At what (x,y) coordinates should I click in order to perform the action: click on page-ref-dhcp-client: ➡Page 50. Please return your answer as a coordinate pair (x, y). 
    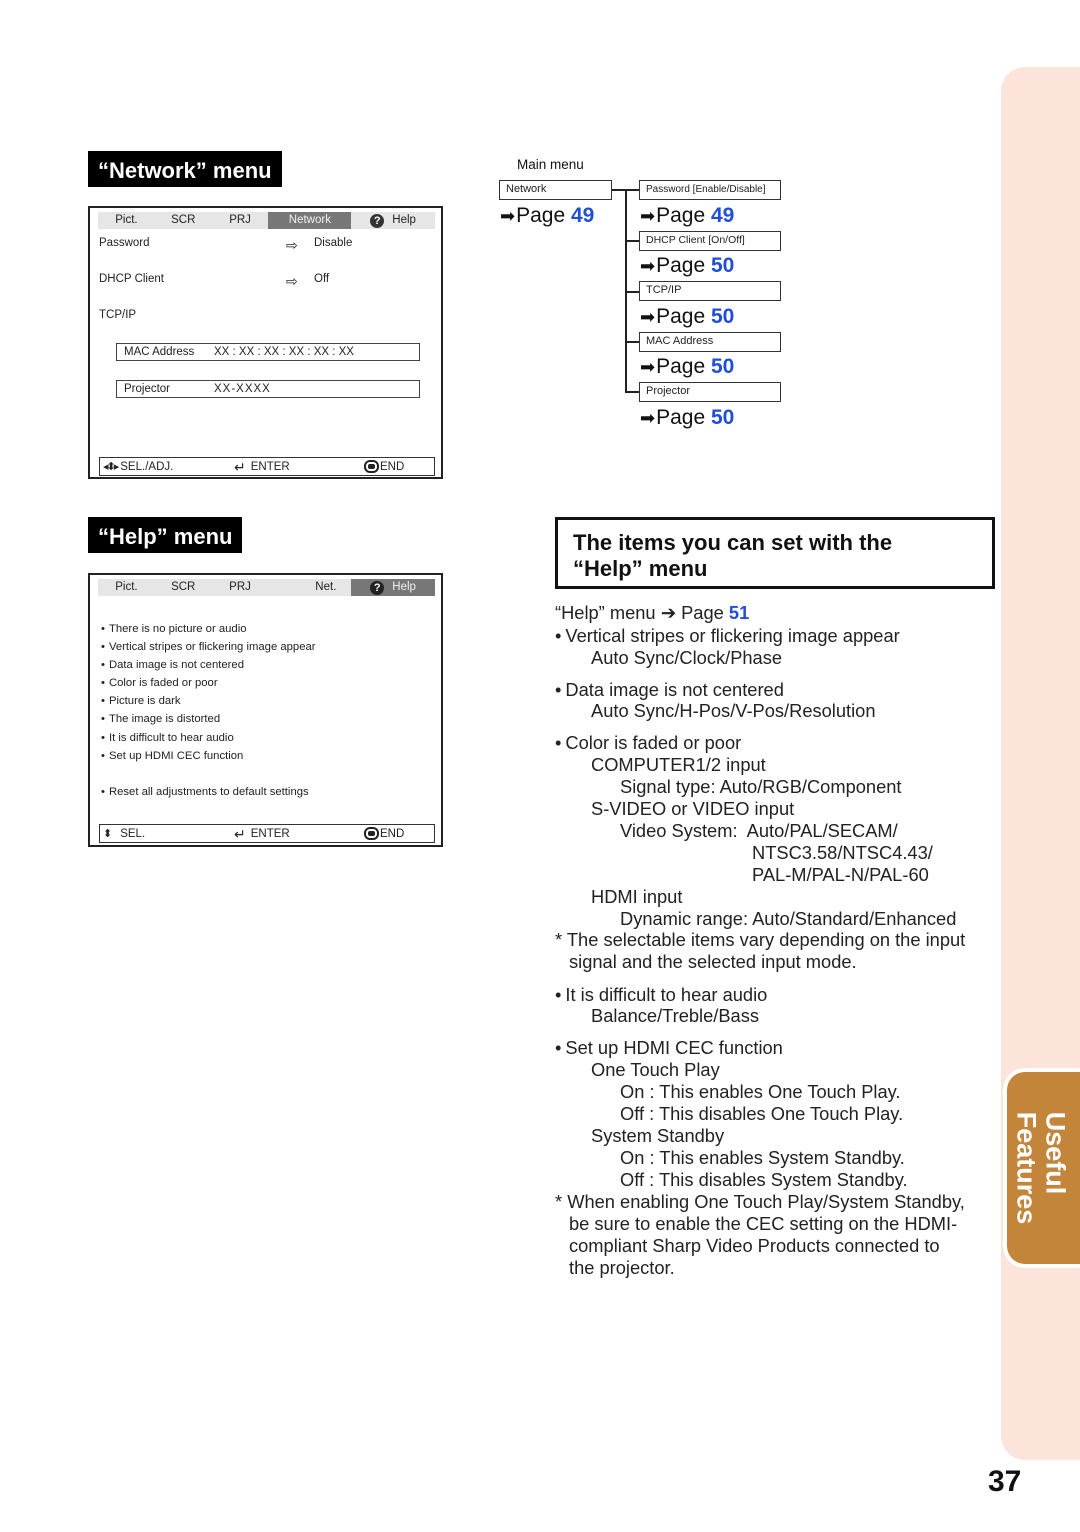
    Looking at the image, I should click on (687, 266).